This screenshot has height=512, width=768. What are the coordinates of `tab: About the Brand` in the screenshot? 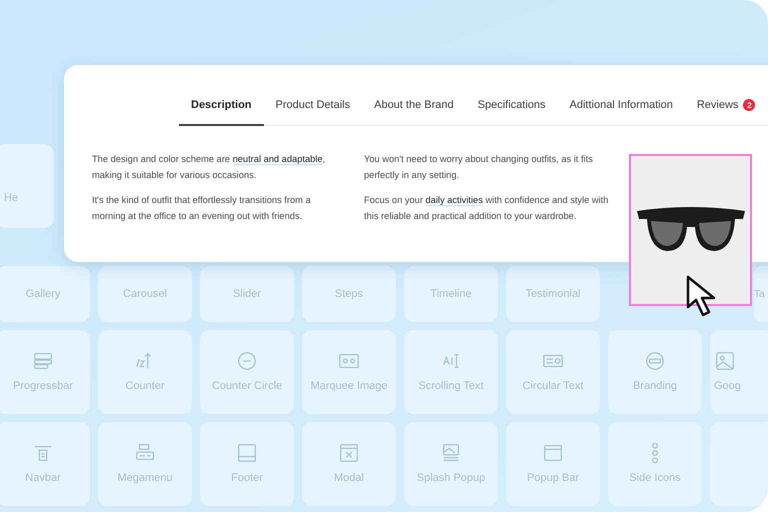 It's located at (414, 106).